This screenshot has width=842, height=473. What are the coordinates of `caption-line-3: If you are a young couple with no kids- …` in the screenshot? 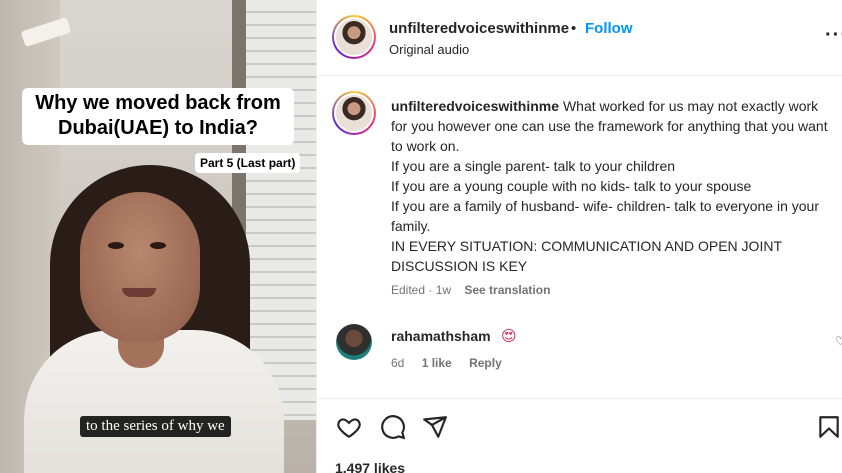 It's located at (571, 186).